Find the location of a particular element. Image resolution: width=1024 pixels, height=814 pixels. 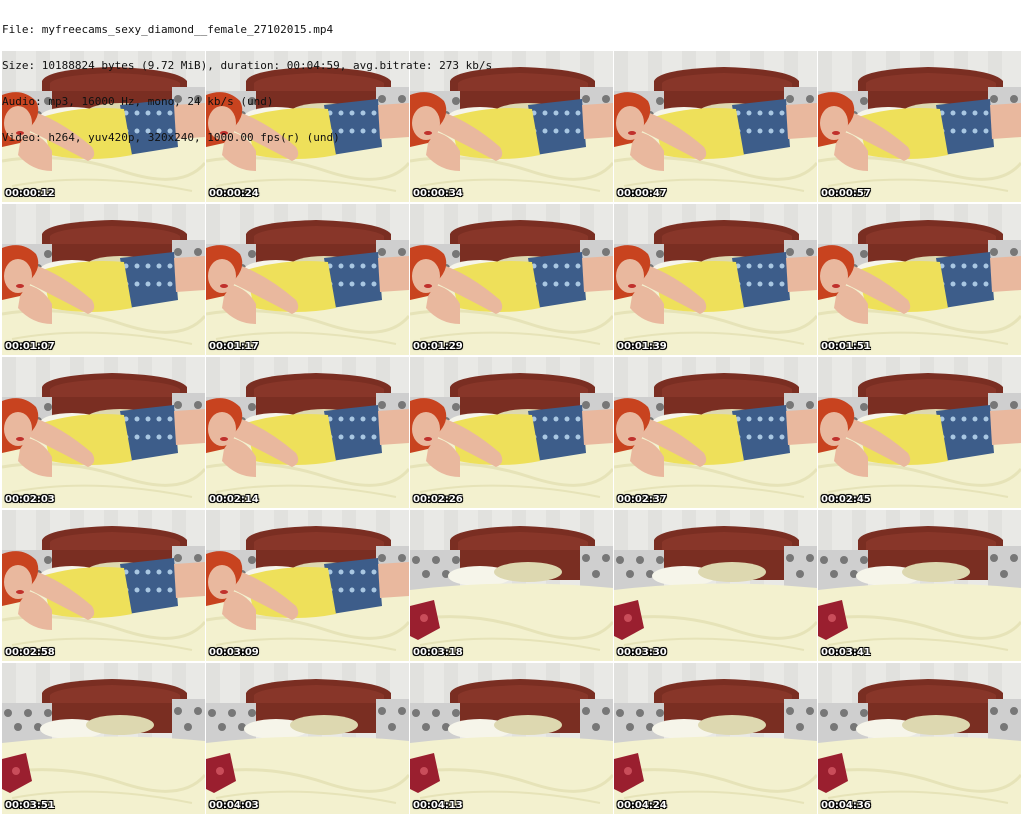

frame-timestamp: 00:01:29 is located at coordinates (438, 346).